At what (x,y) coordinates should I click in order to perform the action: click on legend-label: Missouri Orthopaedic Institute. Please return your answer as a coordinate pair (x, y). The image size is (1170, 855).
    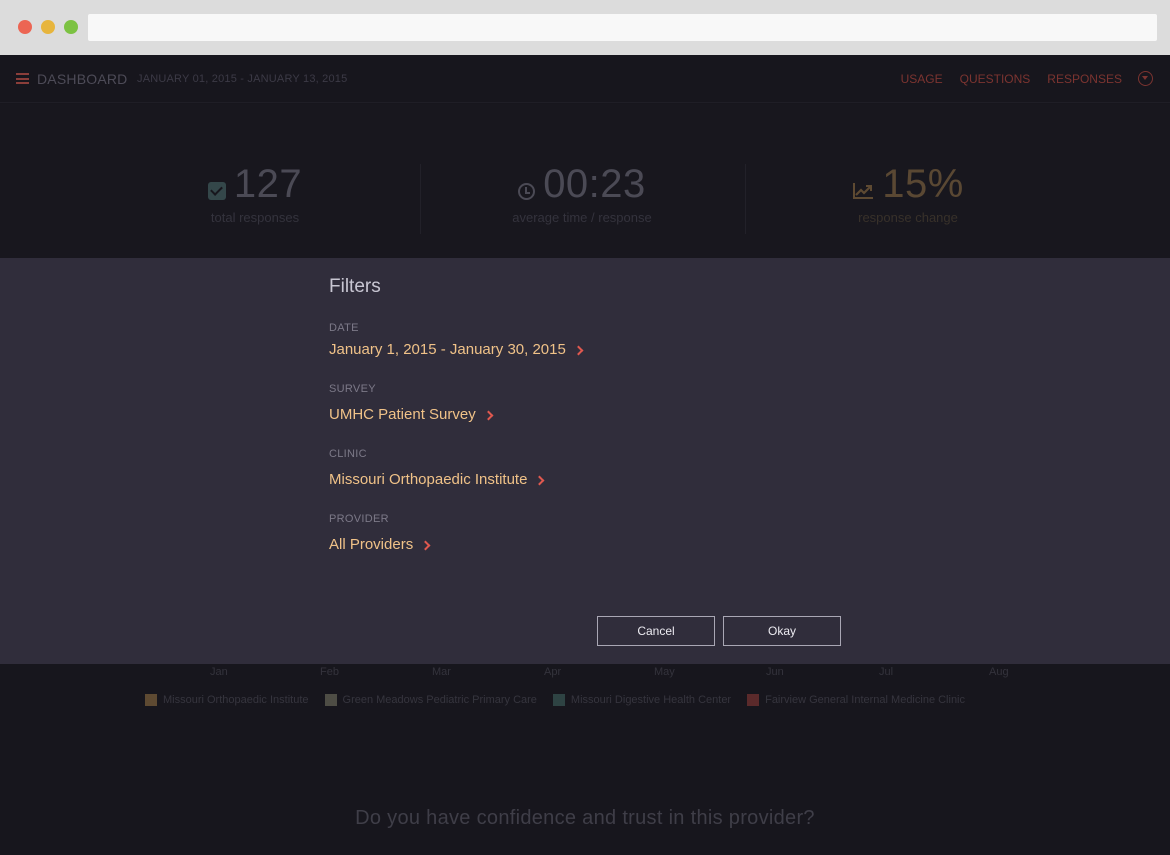
    Looking at the image, I should click on (236, 700).